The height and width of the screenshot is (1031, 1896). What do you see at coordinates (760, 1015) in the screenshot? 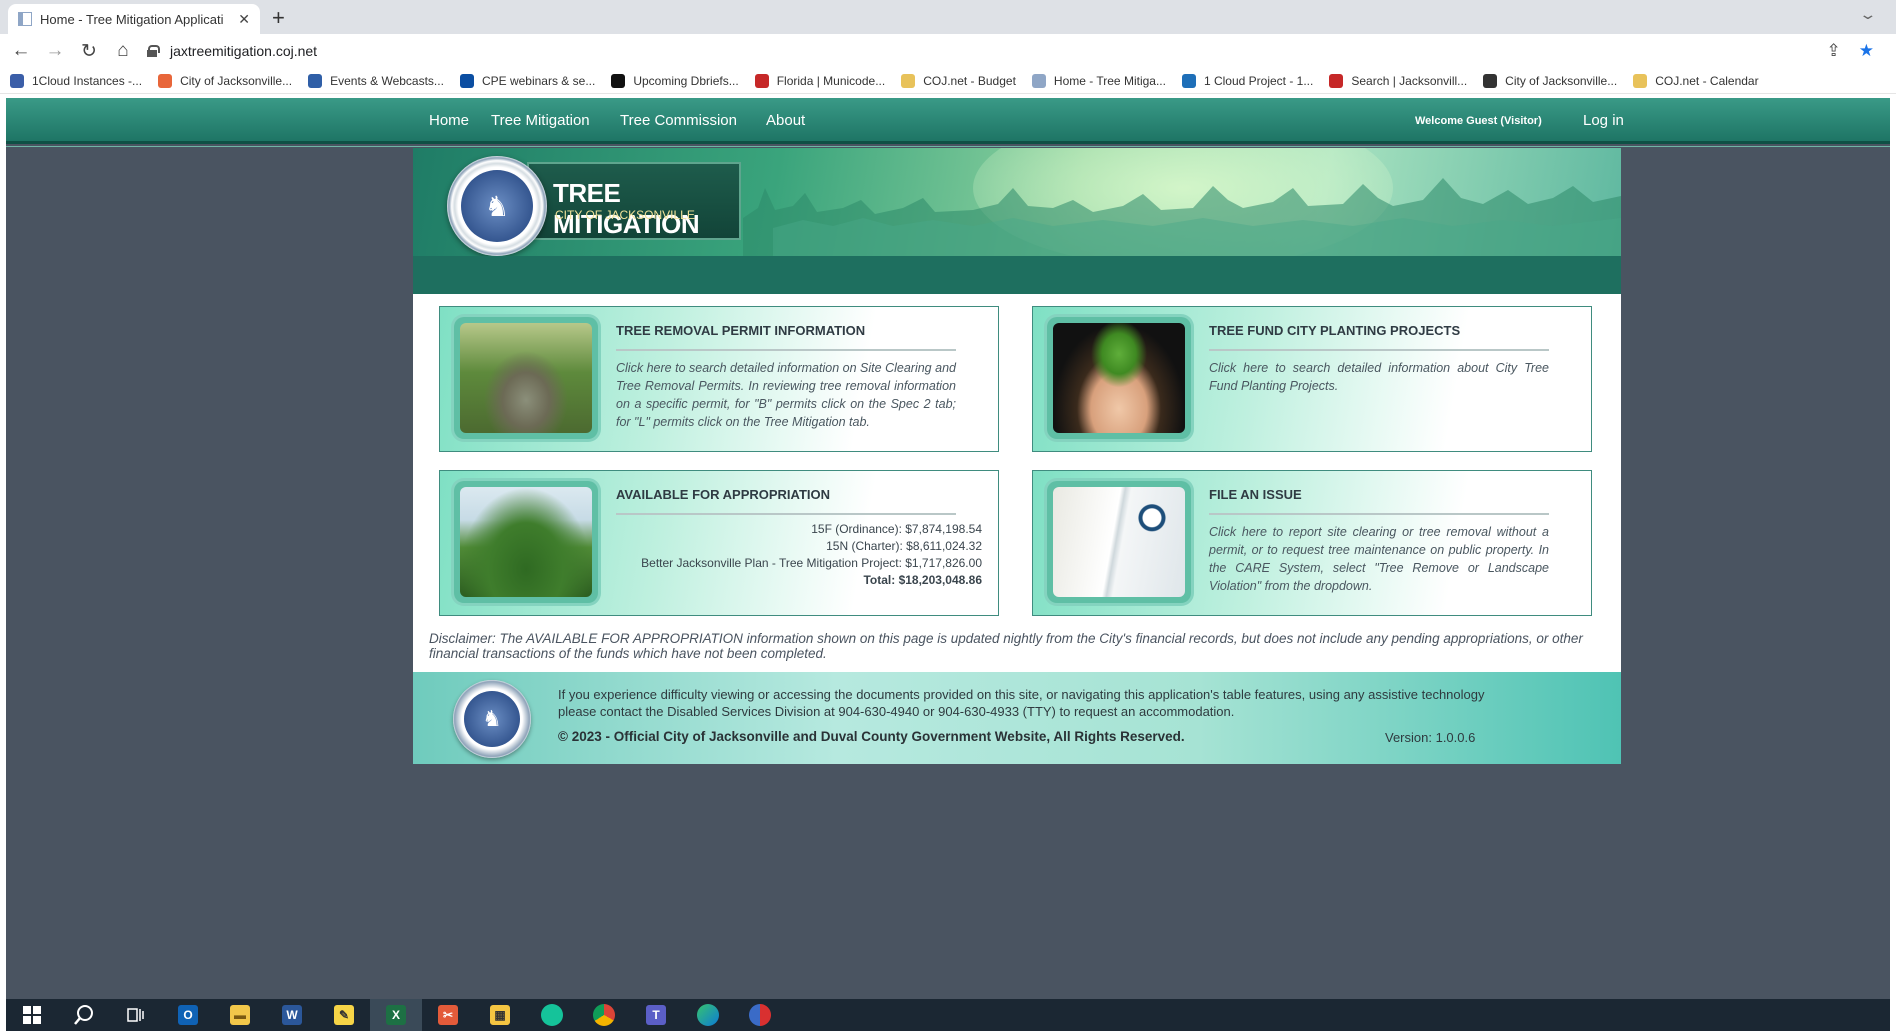
I see `remote-app-icon` at bounding box center [760, 1015].